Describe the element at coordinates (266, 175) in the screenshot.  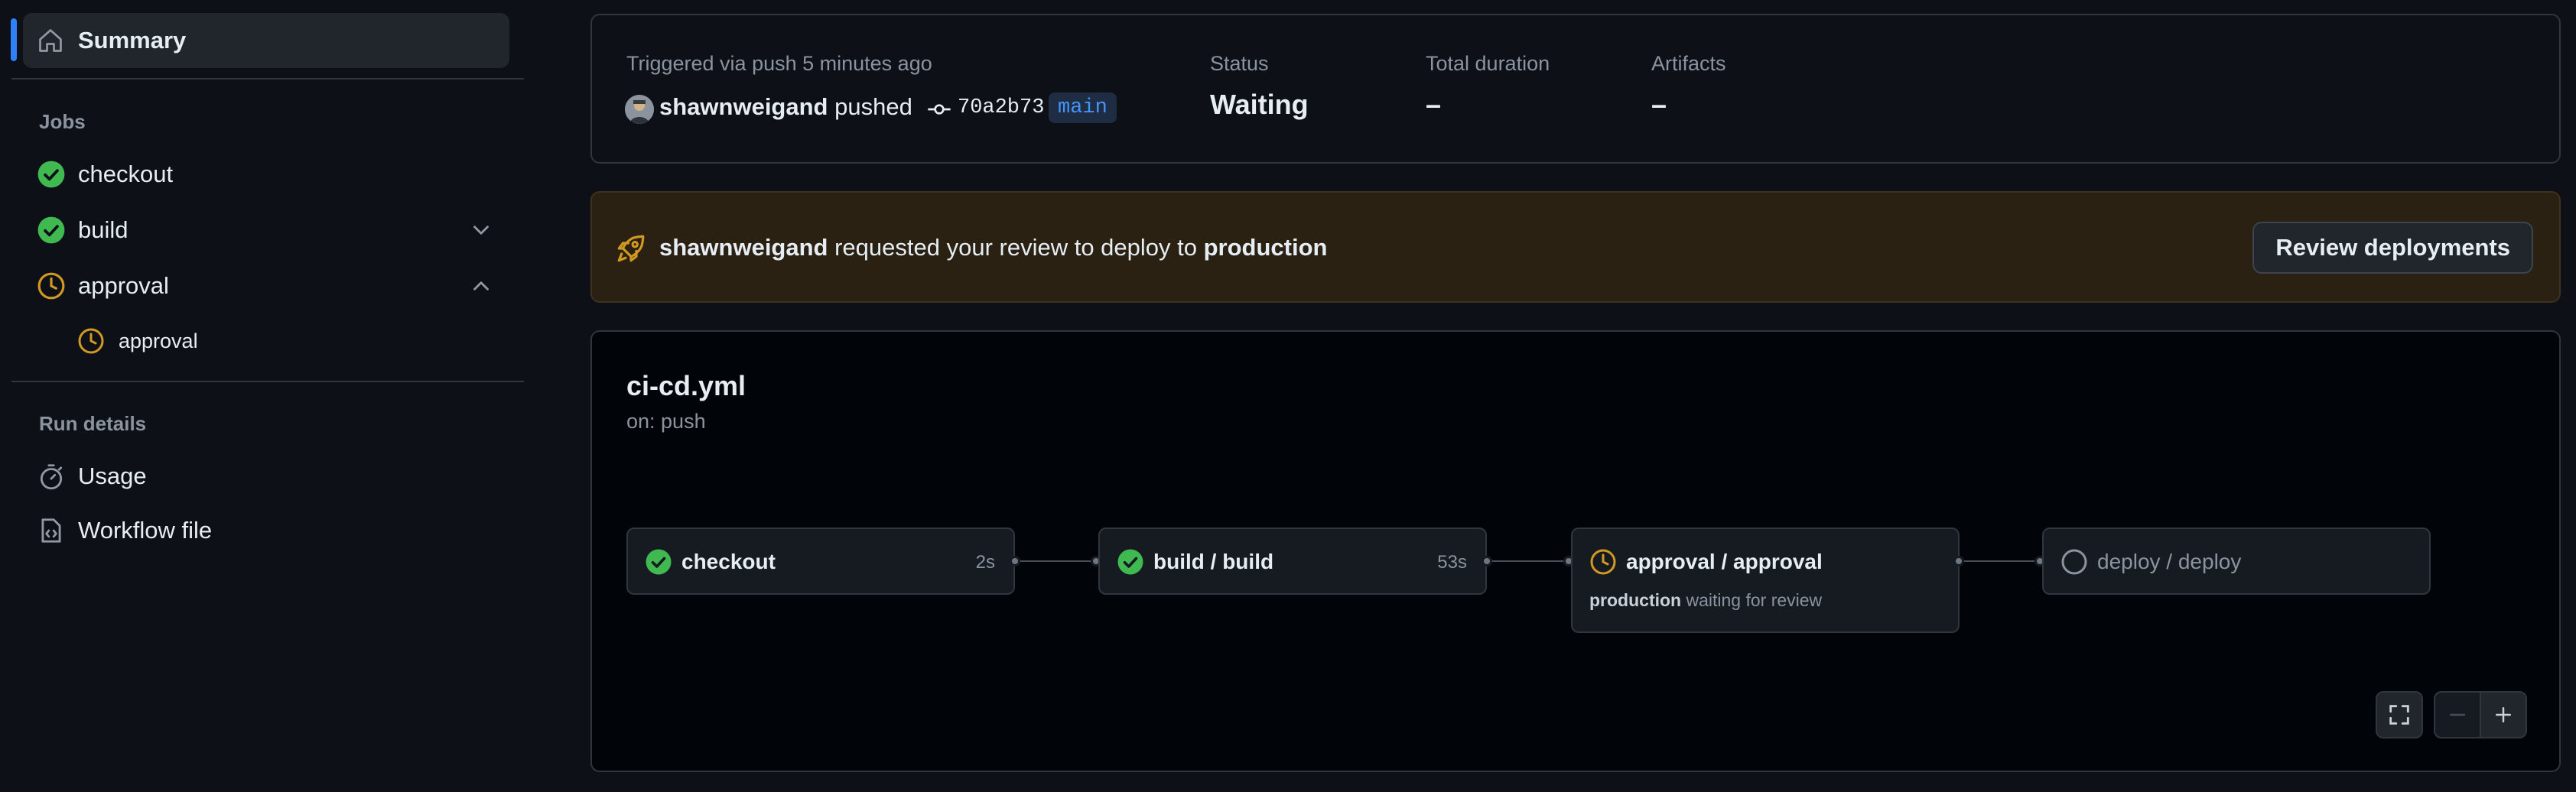
I see `sidebar-job-checkout: checkout` at that location.